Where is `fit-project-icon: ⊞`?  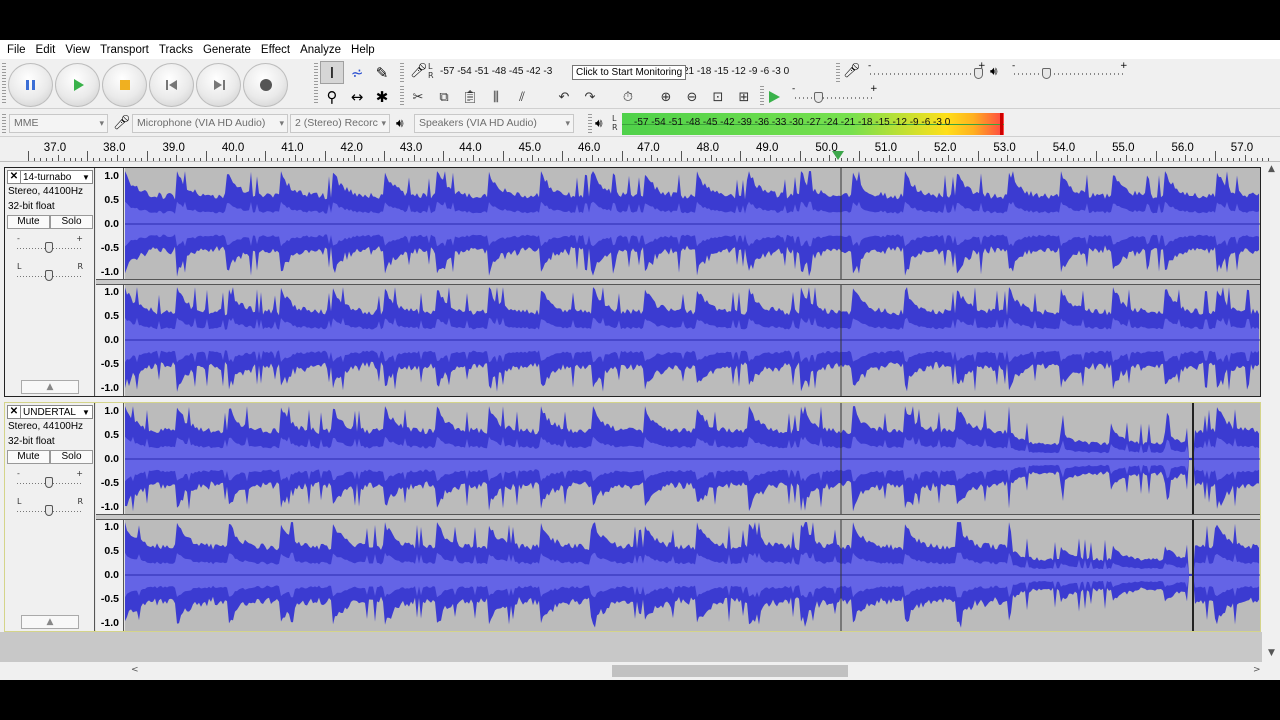
fit-project-icon: ⊞ is located at coordinates (744, 97).